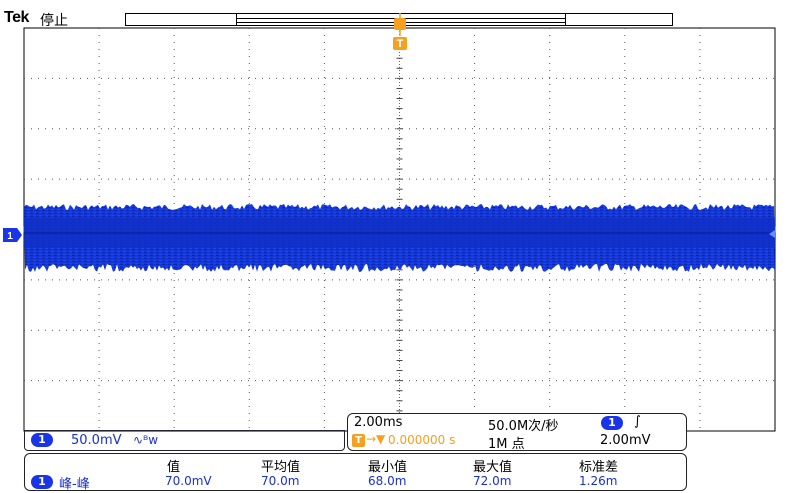 The width and height of the screenshot is (806, 493). What do you see at coordinates (422, 440) in the screenshot?
I see `trigger-position: 0.000000 s` at bounding box center [422, 440].